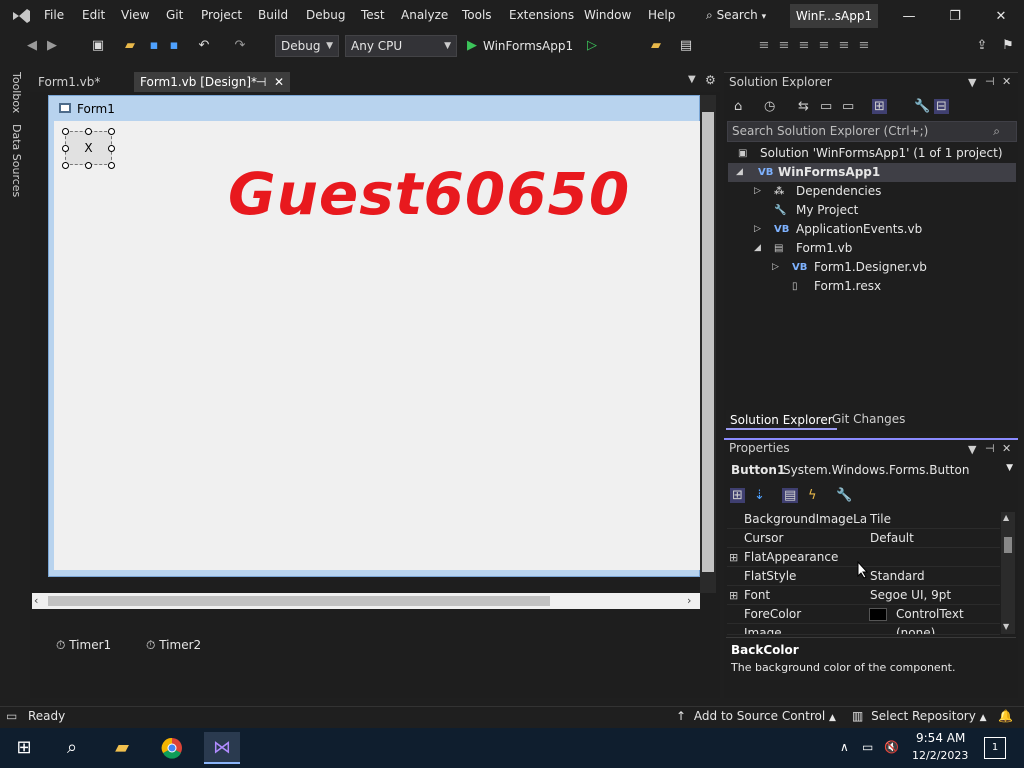 Image resolution: width=1024 pixels, height=768 pixels. I want to click on windows-start-icon: ⊞, so click(24, 748).